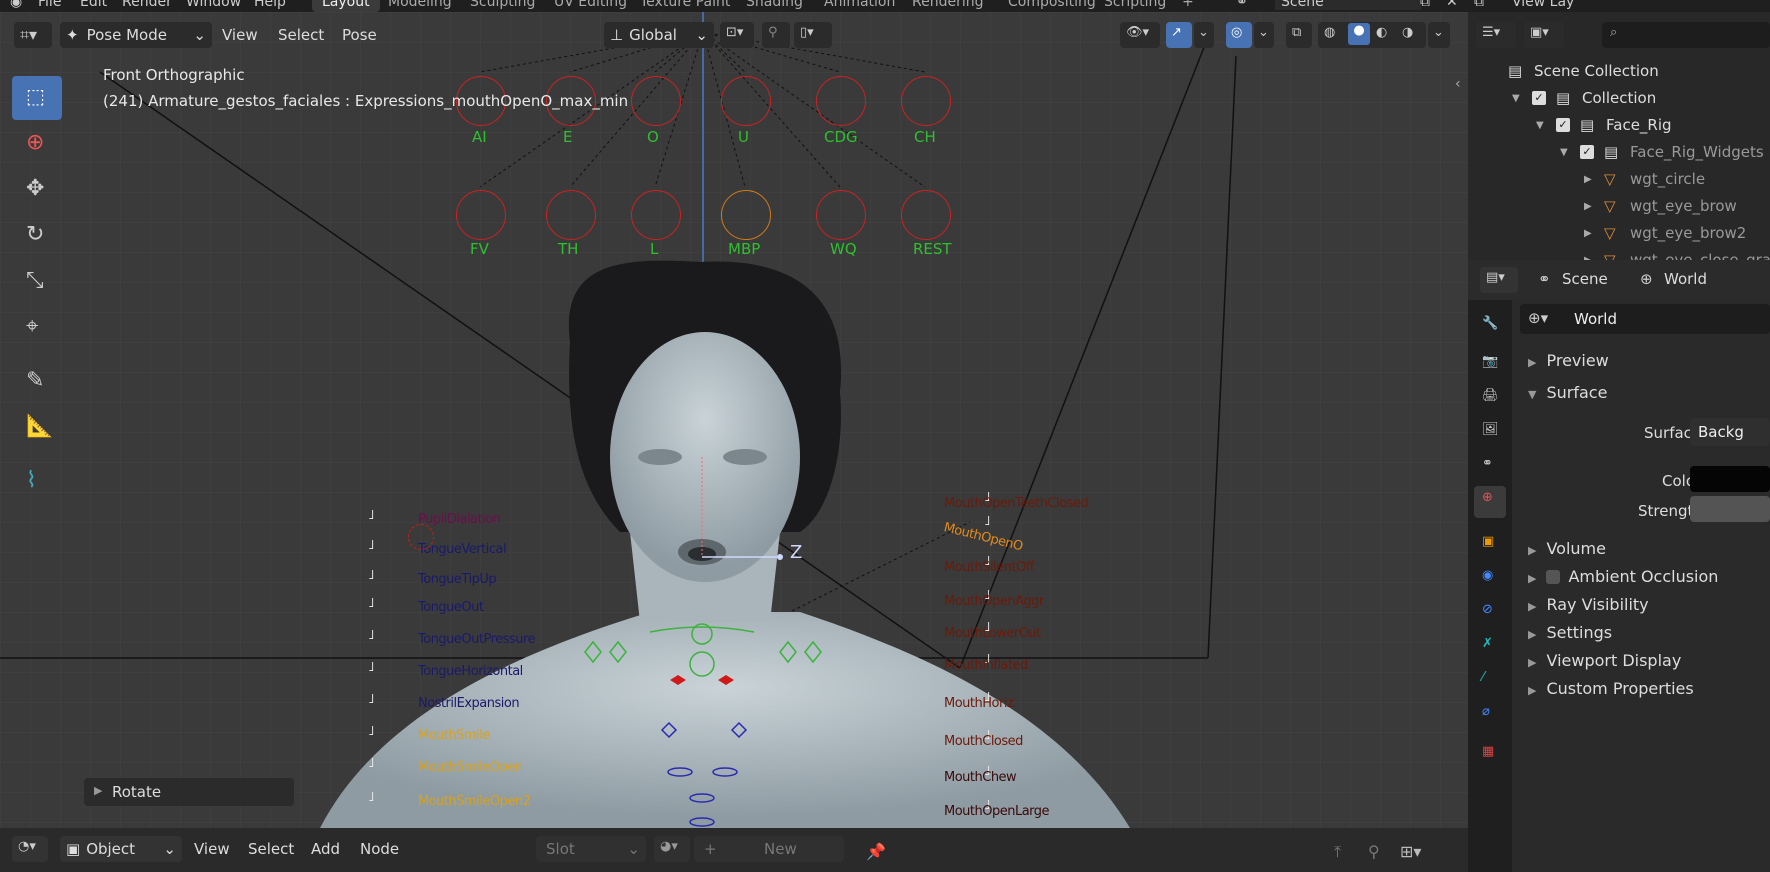  I want to click on add-workspace-button: +, so click(1188, 6).